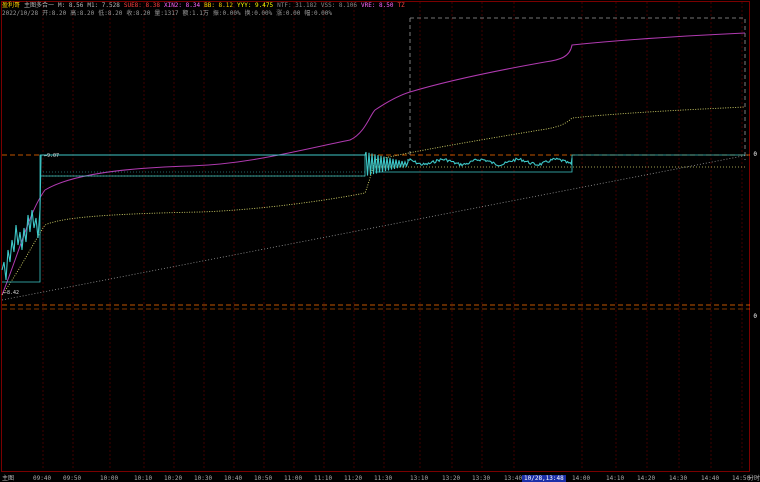 Image resolution: width=760 pixels, height=482 pixels. What do you see at coordinates (451, 478) in the screenshot?
I see `time-tick-label: 13:20` at bounding box center [451, 478].